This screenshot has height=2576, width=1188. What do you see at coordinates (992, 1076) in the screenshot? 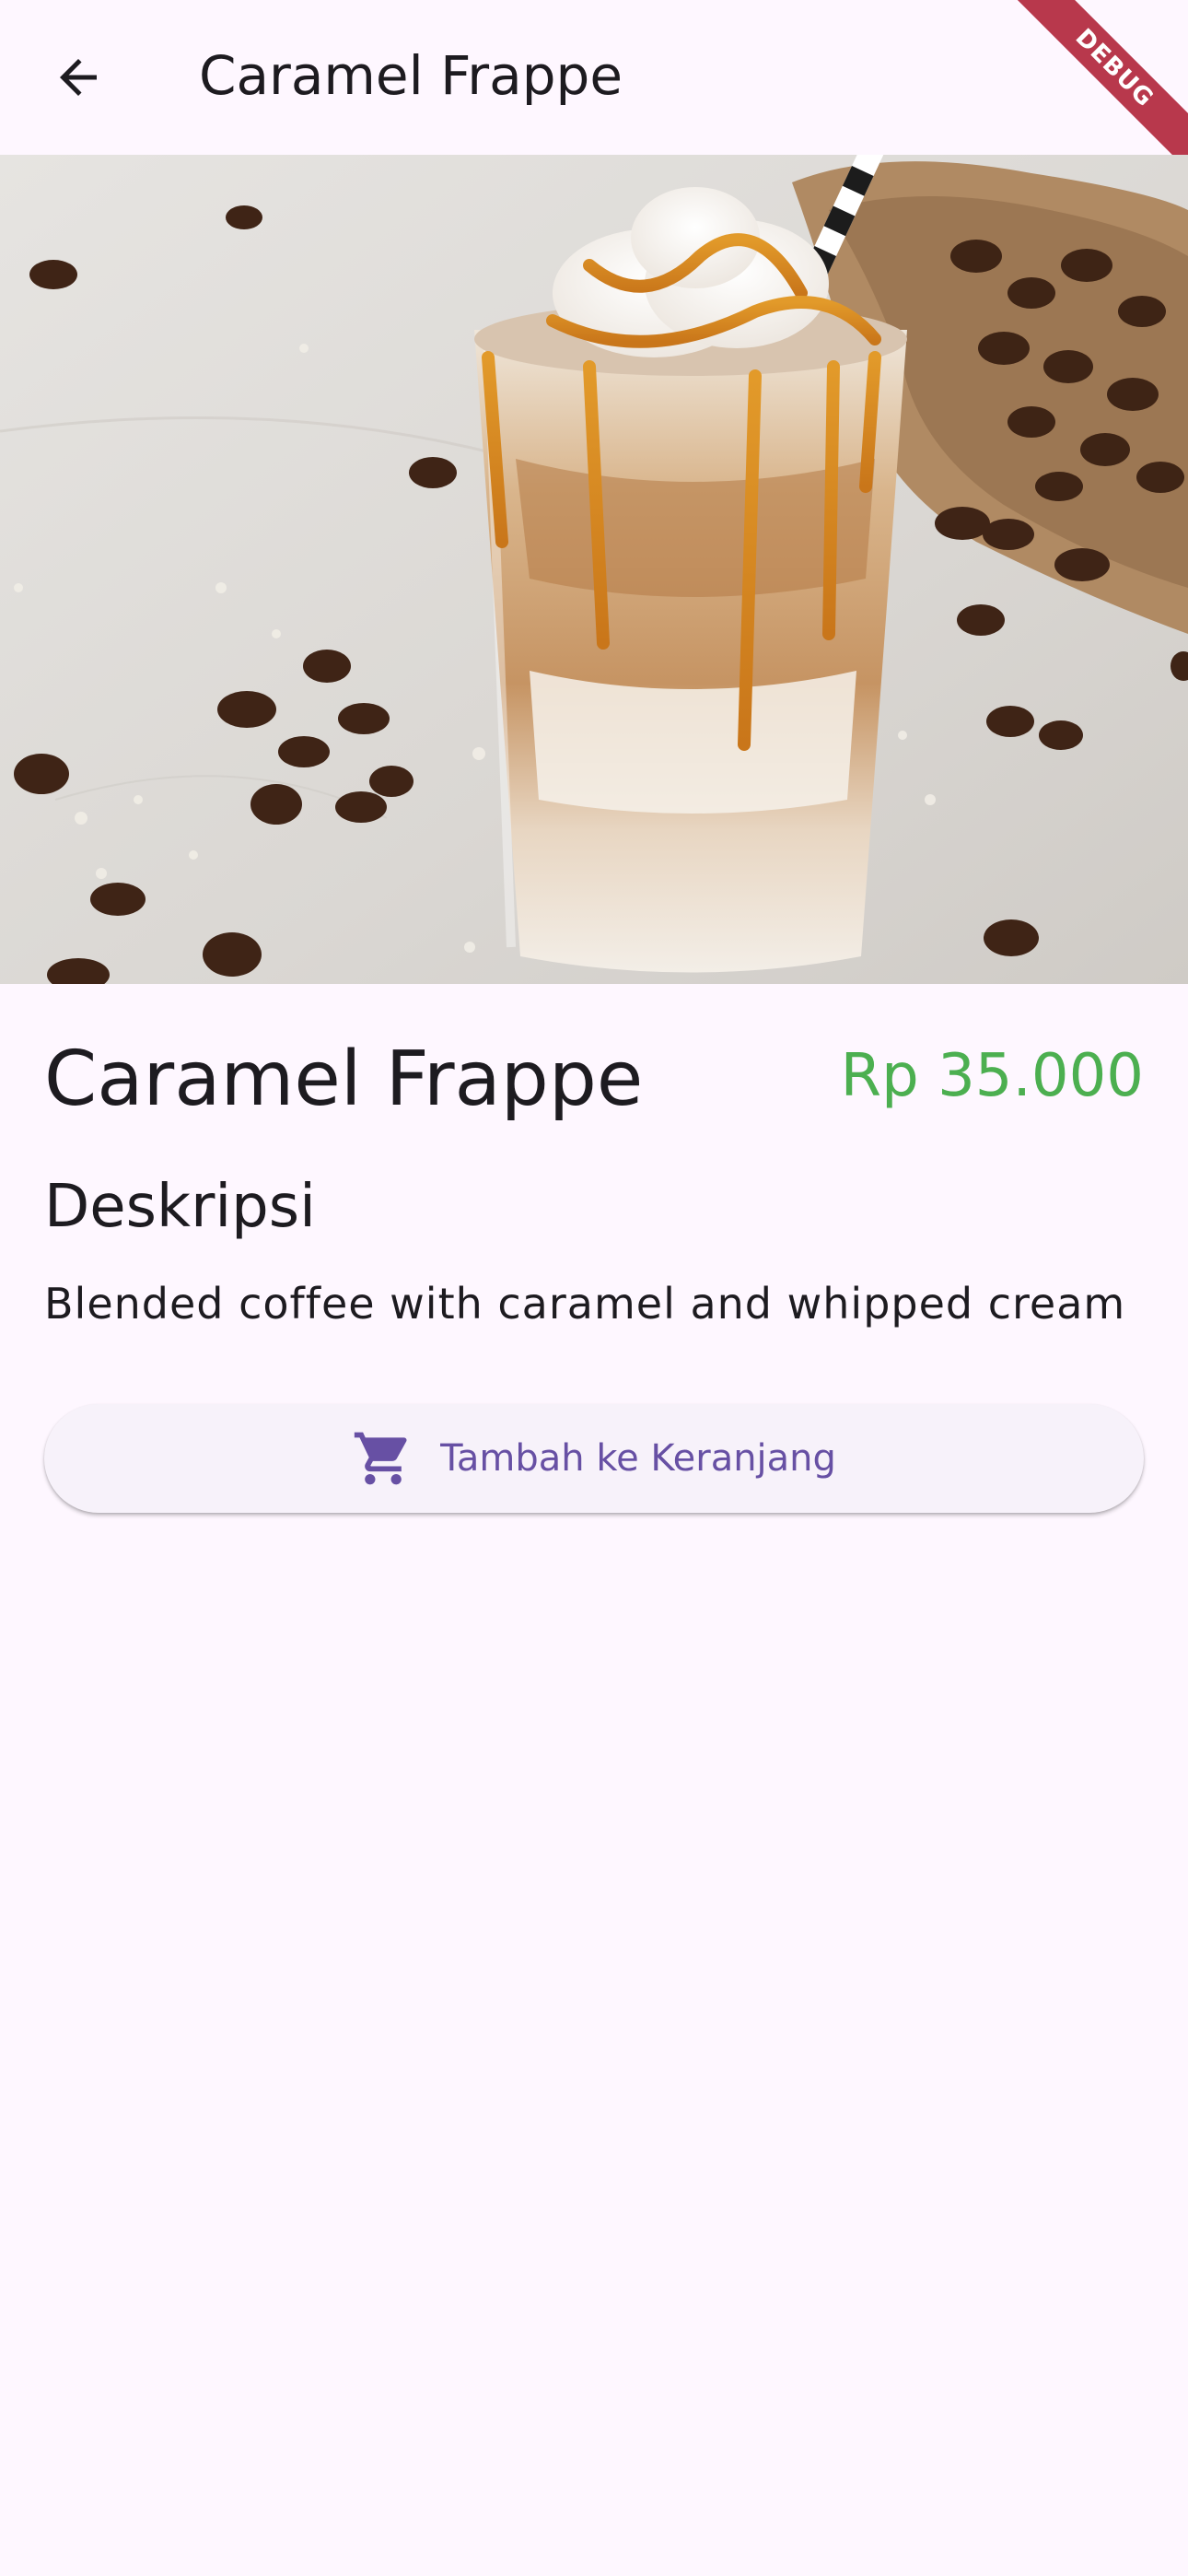
I see `product-price: Rp 35.000` at bounding box center [992, 1076].